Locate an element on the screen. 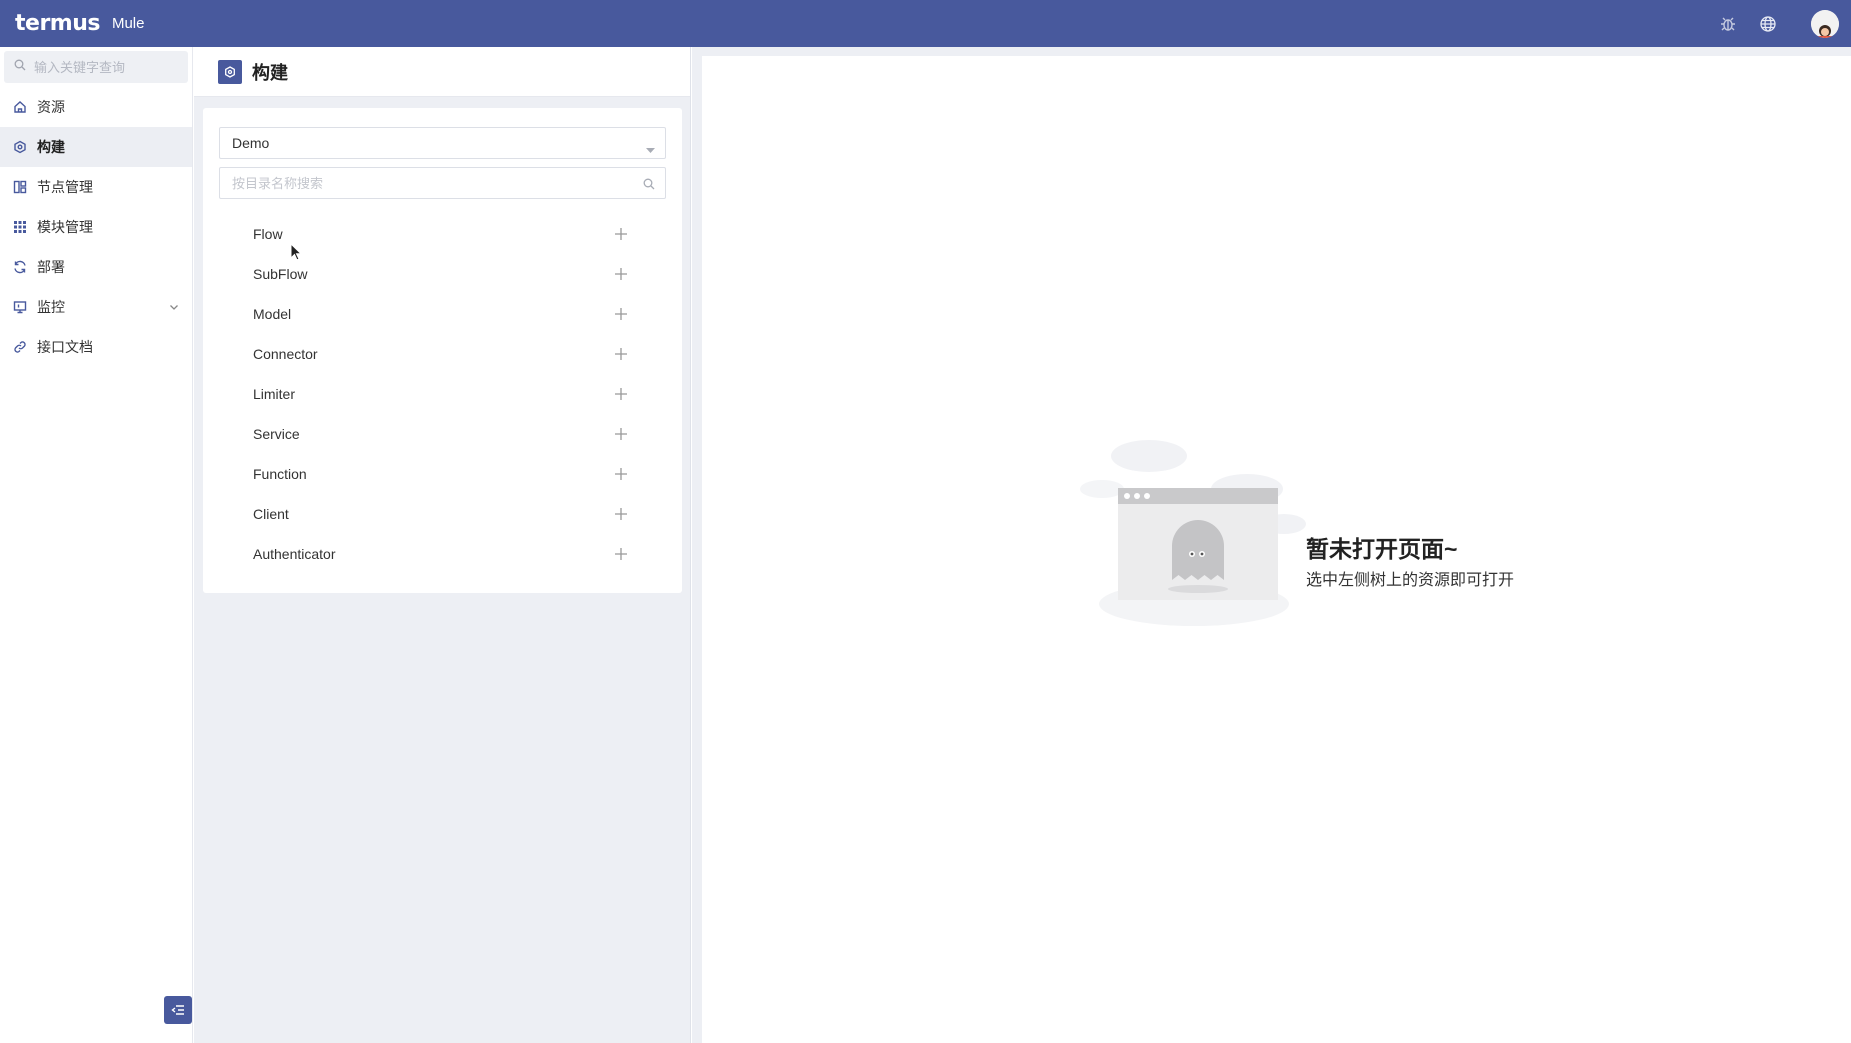 Image resolution: width=1851 pixels, height=1043 pixels. user-avatar is located at coordinates (1825, 23).